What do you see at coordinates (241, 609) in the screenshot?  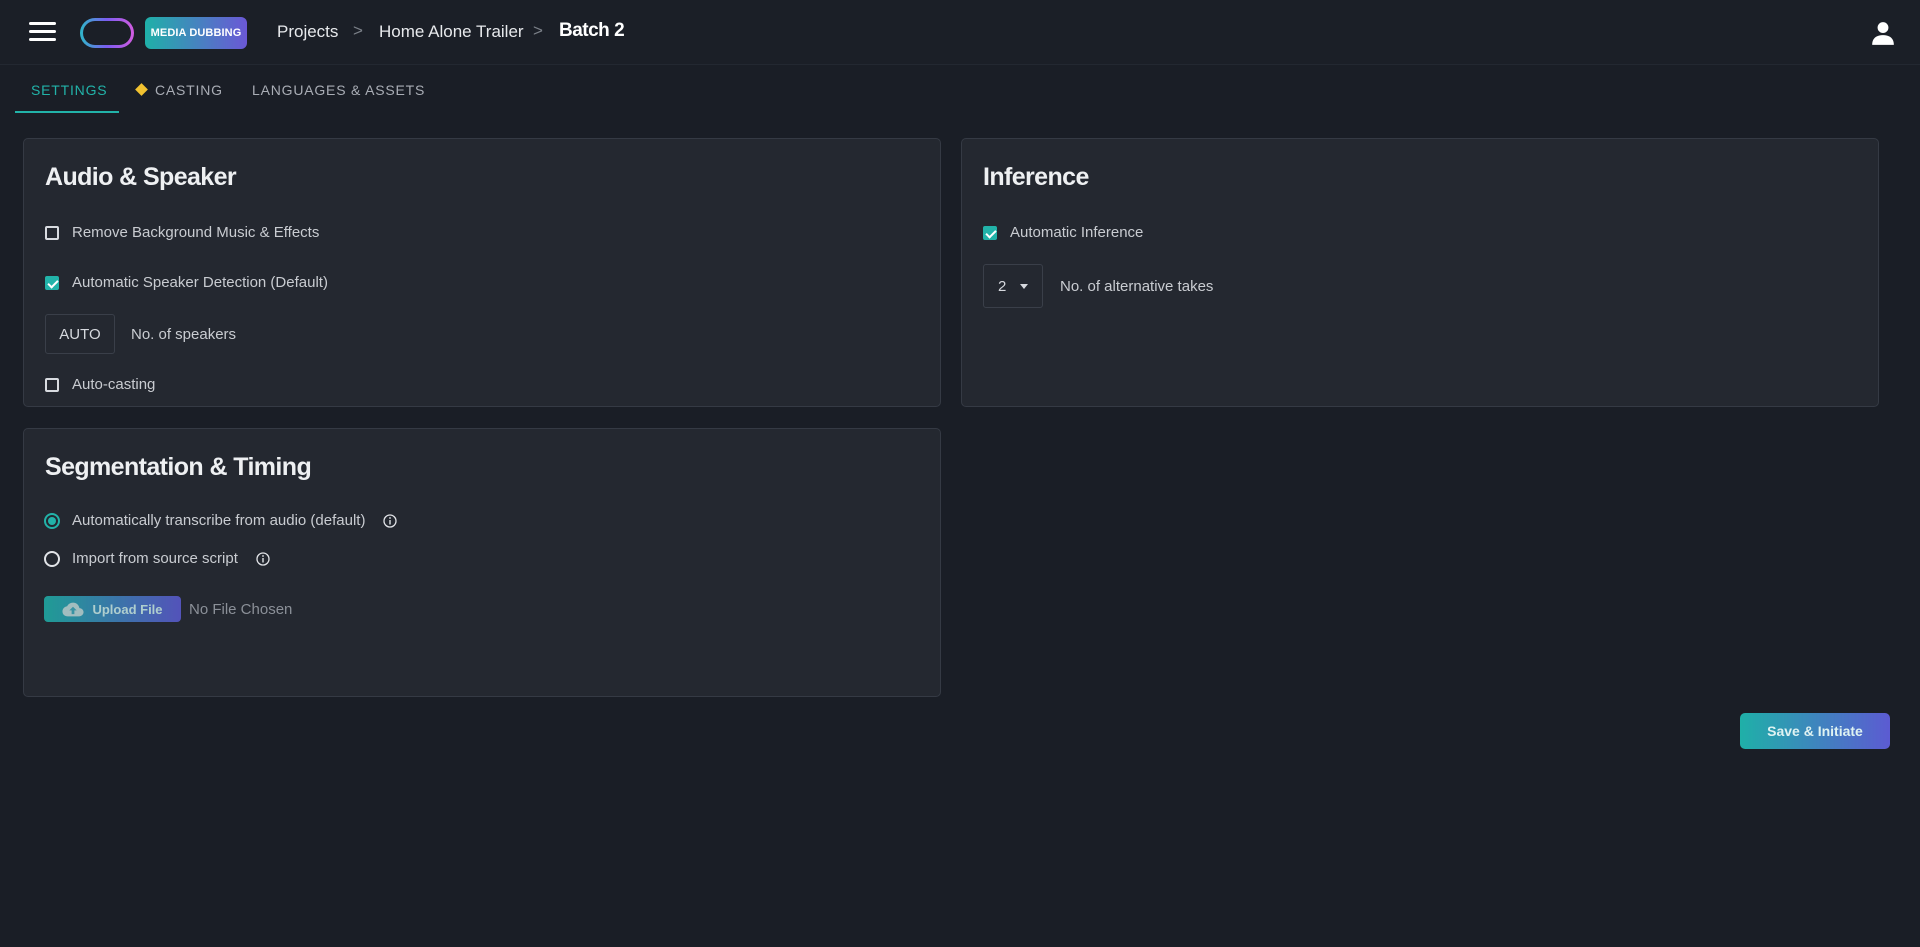 I see `file-status: No File Chosen` at bounding box center [241, 609].